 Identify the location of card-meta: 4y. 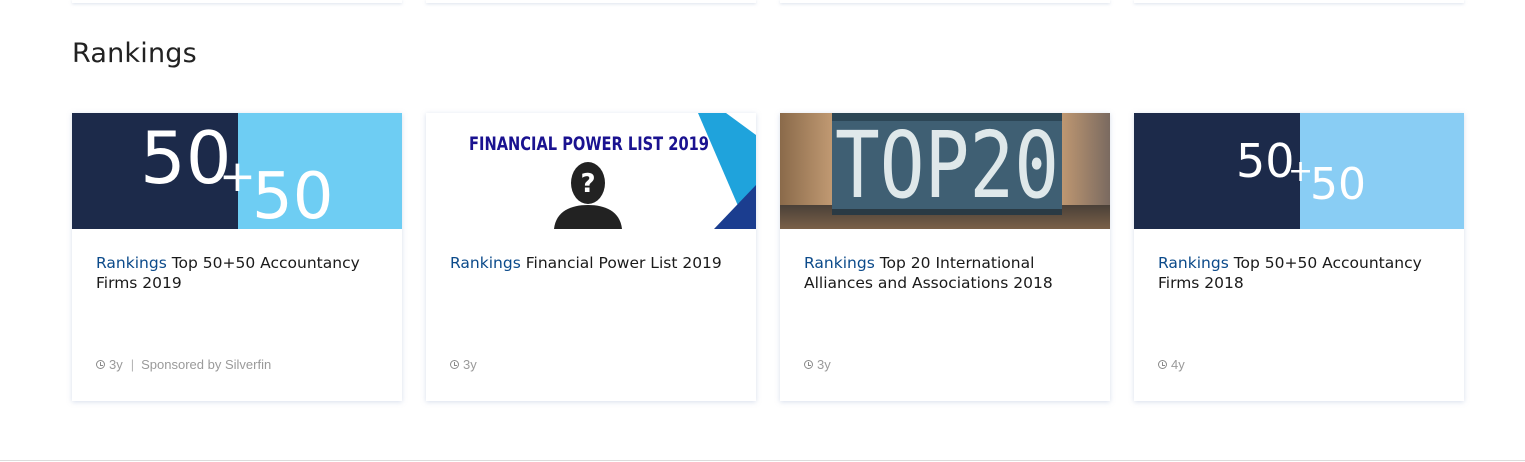
(1171, 364).